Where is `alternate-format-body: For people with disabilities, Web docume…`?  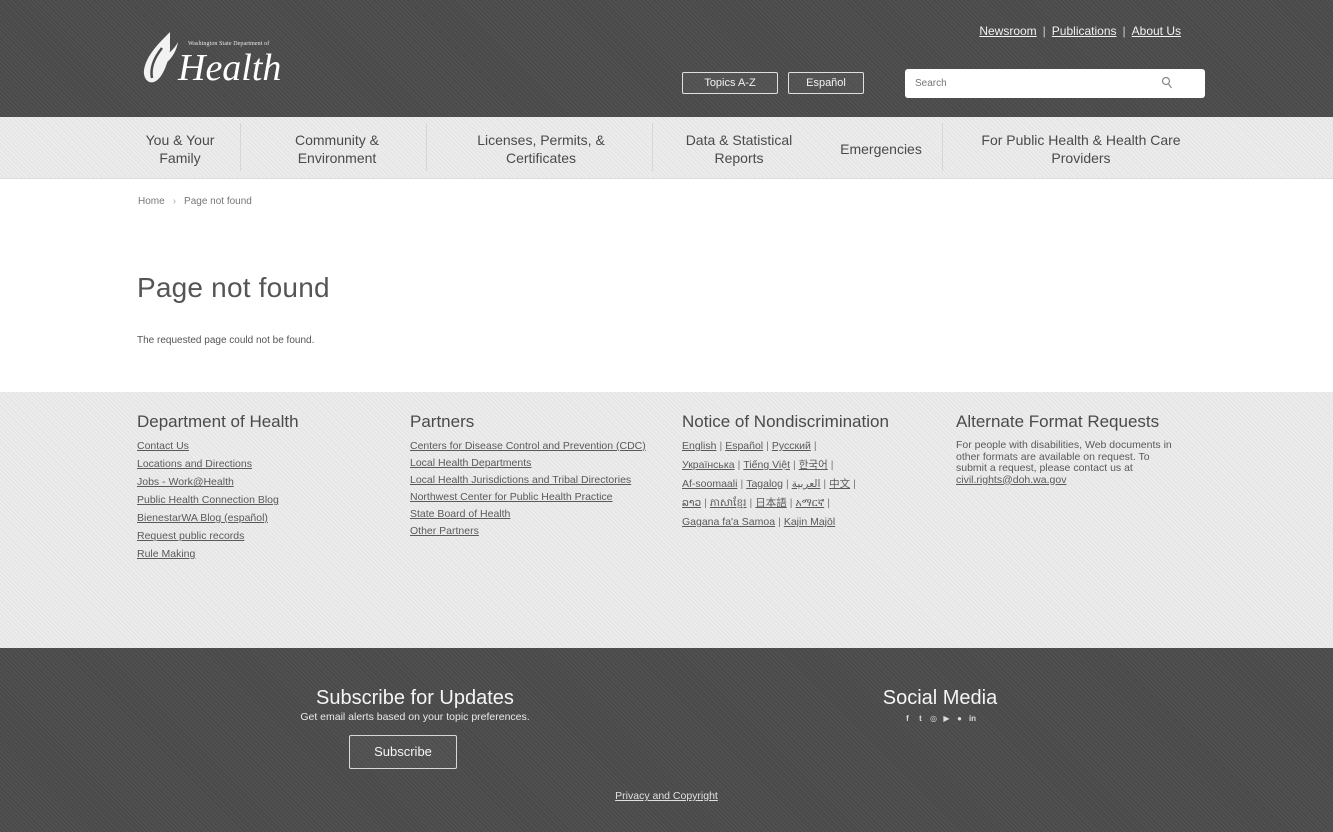 alternate-format-body: For people with disabilities, Web docume… is located at coordinates (1064, 456).